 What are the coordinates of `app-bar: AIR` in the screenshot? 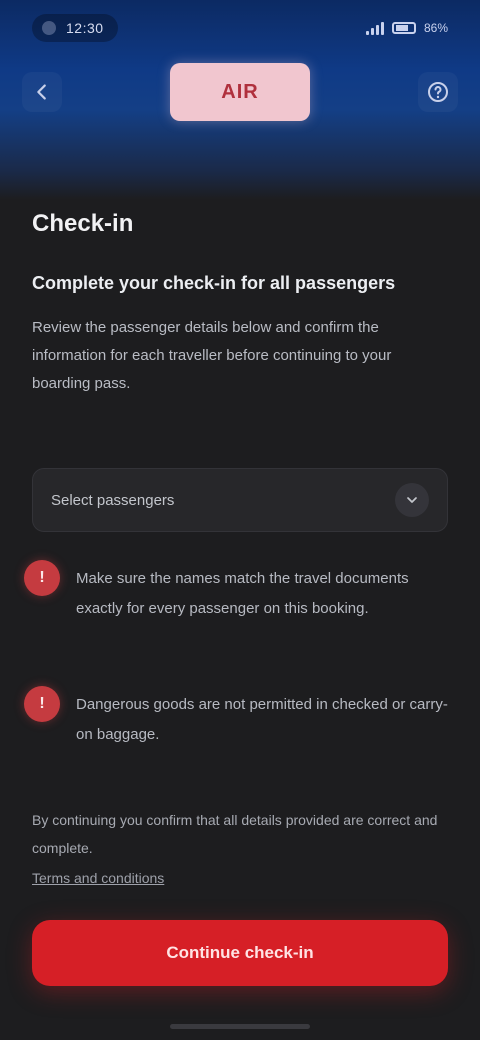 It's located at (240, 92).